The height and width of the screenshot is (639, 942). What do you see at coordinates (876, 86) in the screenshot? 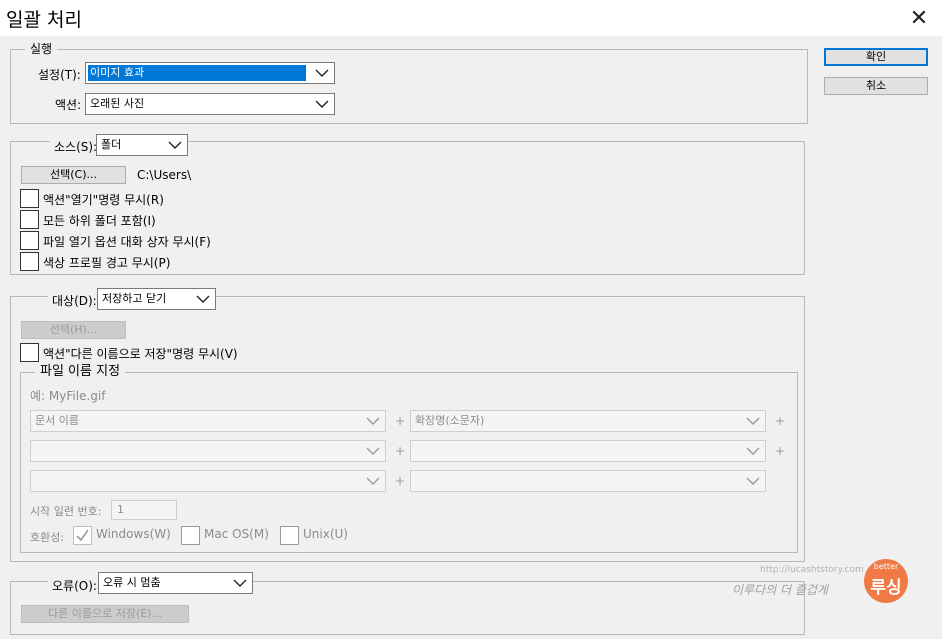
I see `cancel-button: 취소` at bounding box center [876, 86].